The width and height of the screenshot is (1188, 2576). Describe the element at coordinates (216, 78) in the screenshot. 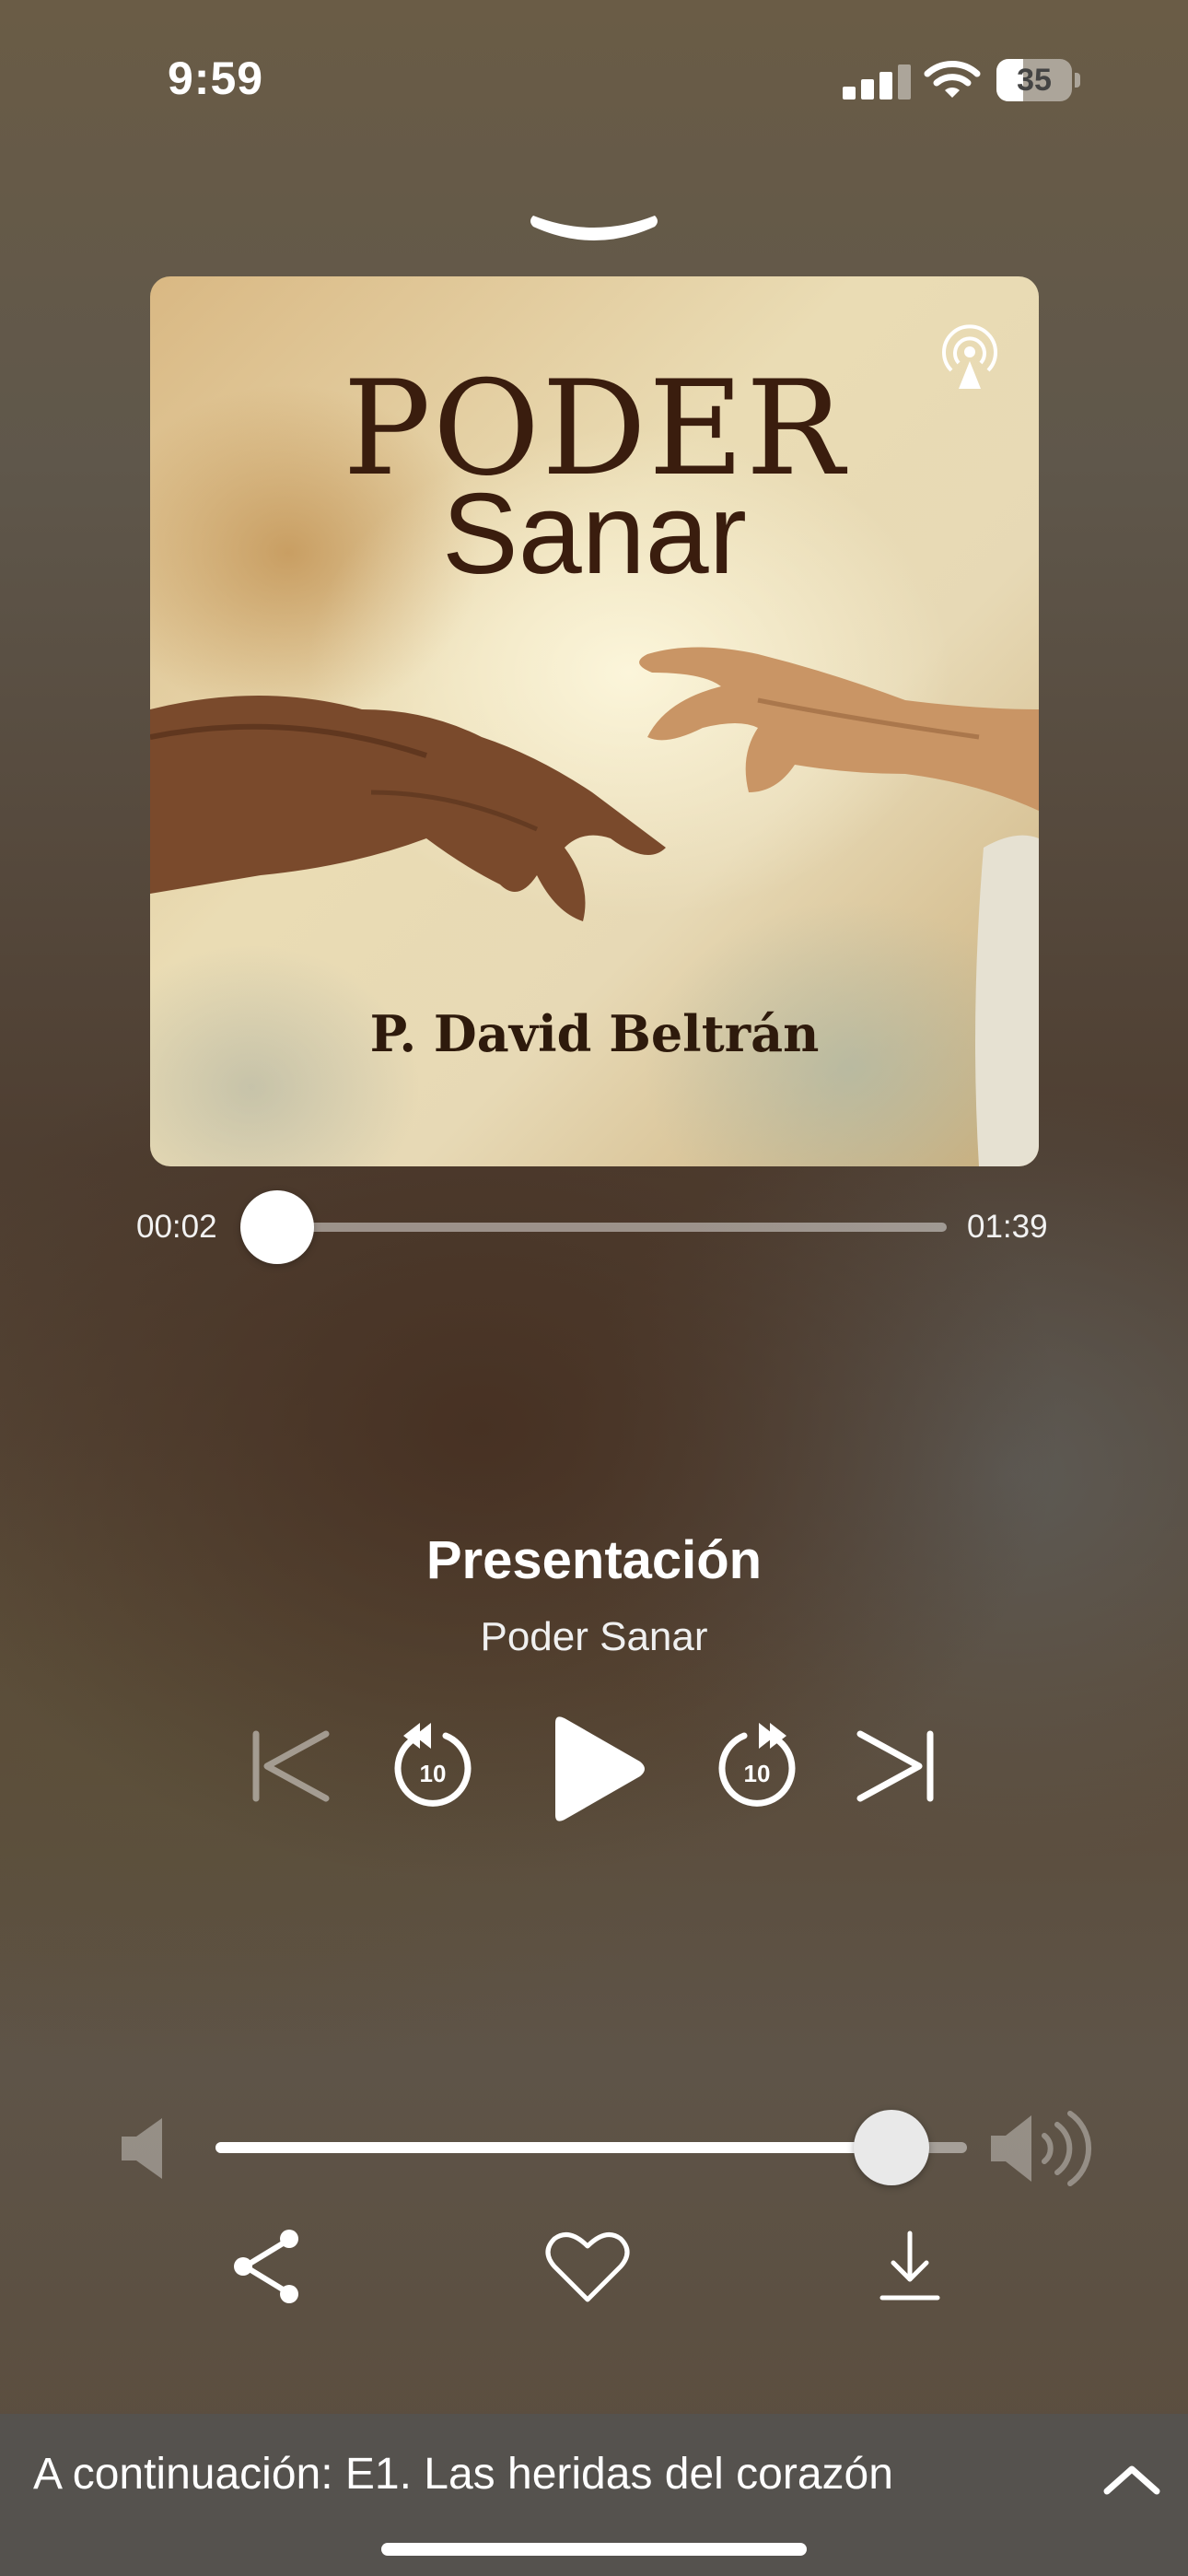

I see `status-time: 9:59` at that location.